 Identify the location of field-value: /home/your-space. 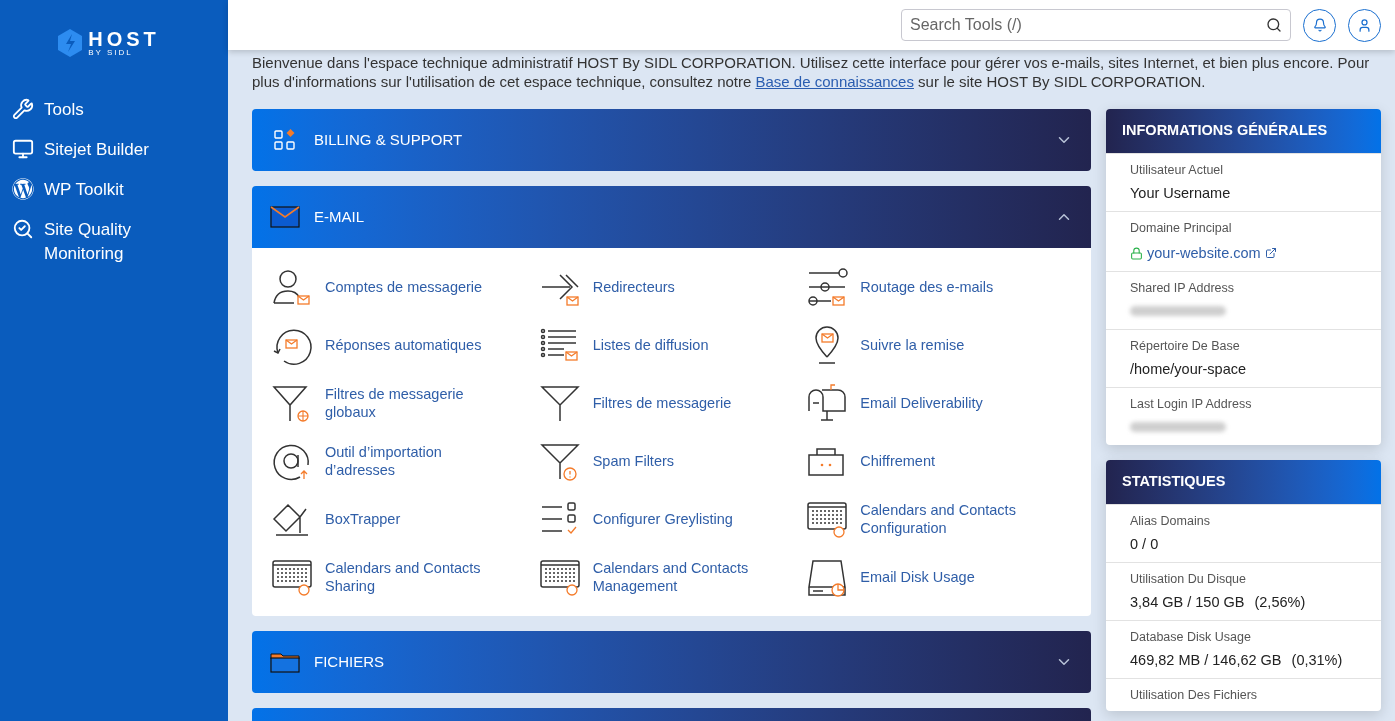
(1188, 369).